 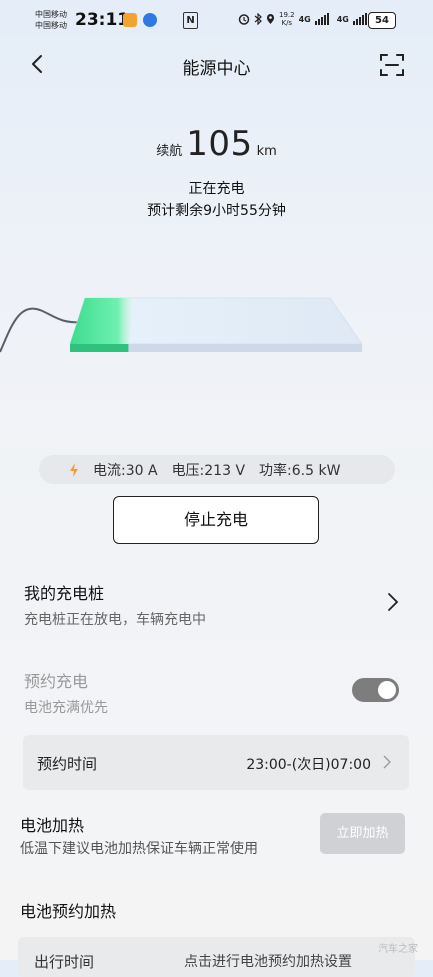 I want to click on charging-metrics: 电流:30 A 电压:213 V 功率:6.5 kW, so click(x=217, y=469).